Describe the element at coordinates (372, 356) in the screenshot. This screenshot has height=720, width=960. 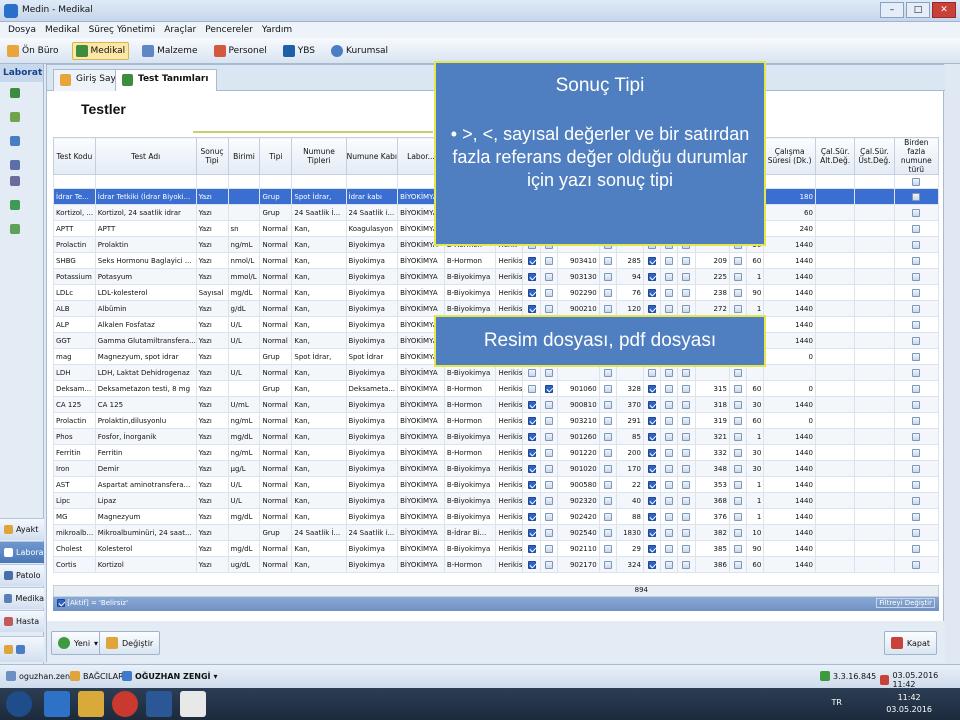
I see `table-cell: Spot İdrar` at that location.